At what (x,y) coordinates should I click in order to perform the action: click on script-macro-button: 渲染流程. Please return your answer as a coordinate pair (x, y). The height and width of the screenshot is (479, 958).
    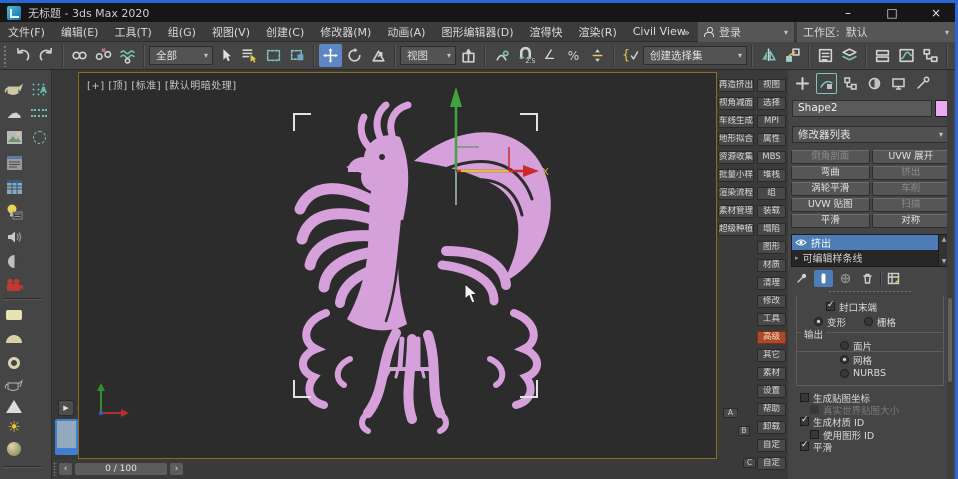
    Looking at the image, I should click on (736, 193).